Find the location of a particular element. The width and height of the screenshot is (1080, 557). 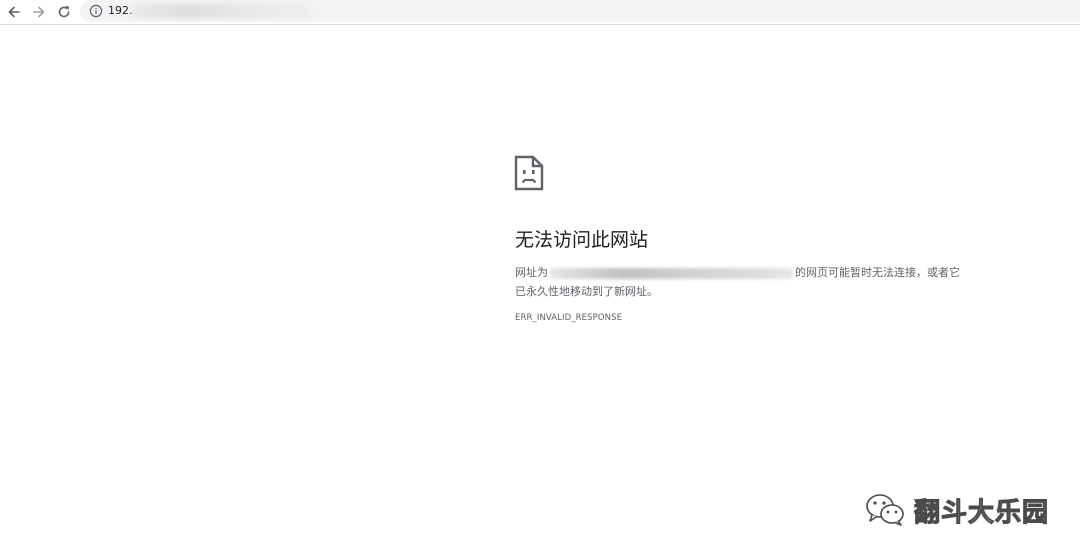

description-prefix: 网址为 is located at coordinates (531, 272).